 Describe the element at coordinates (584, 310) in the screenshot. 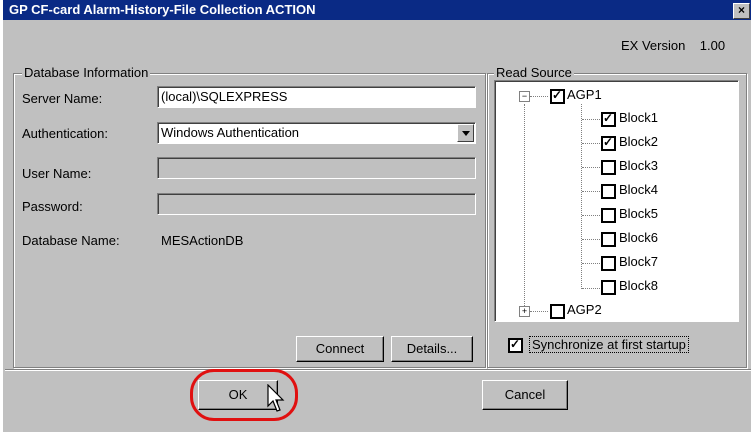

I see `tree-item-agp2: AGP2` at that location.